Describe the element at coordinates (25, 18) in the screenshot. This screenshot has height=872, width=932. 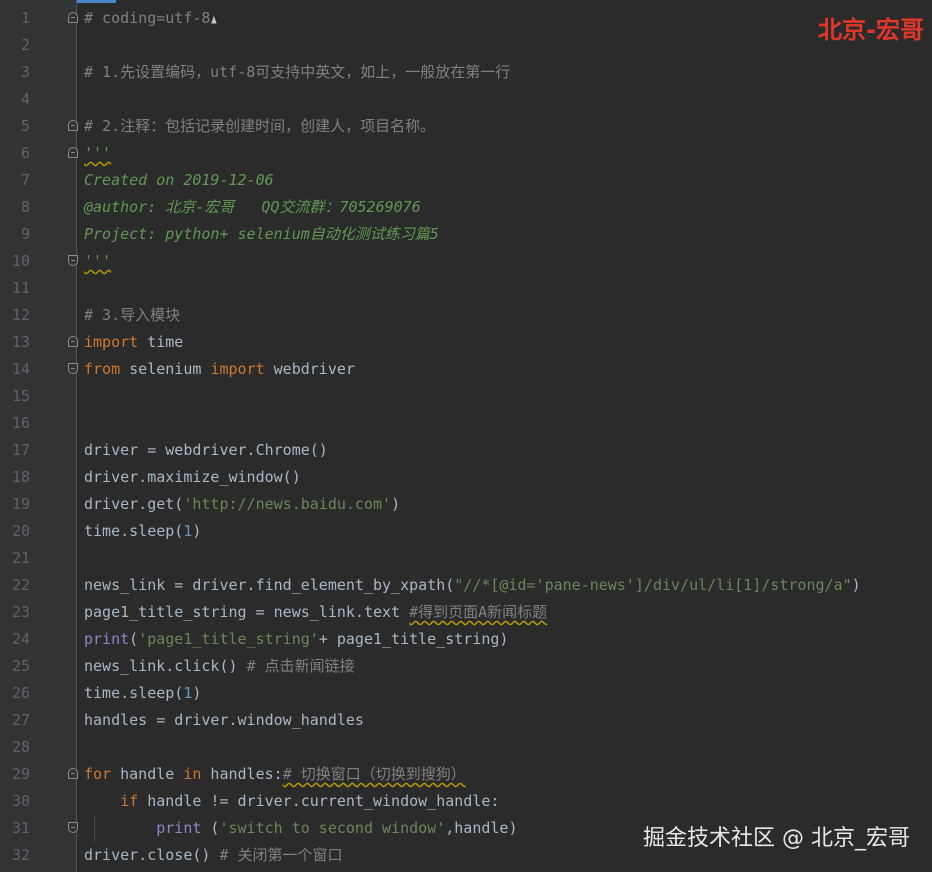
I see `line-number: 1` at that location.